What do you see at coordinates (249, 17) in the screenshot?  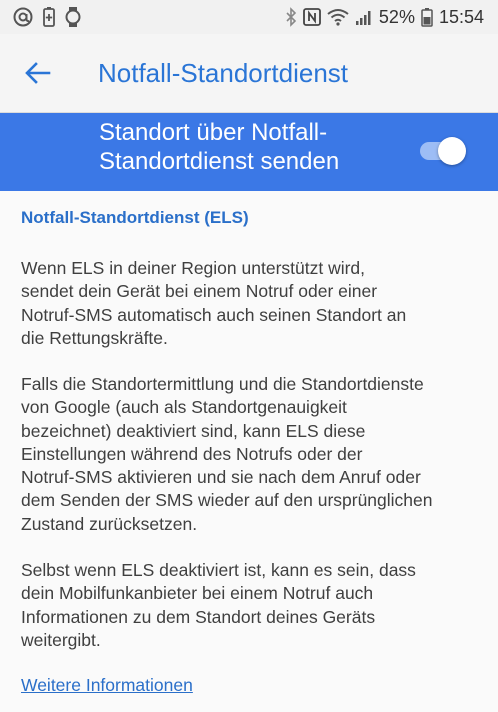 I see `status-bar: 52% 15:54` at bounding box center [249, 17].